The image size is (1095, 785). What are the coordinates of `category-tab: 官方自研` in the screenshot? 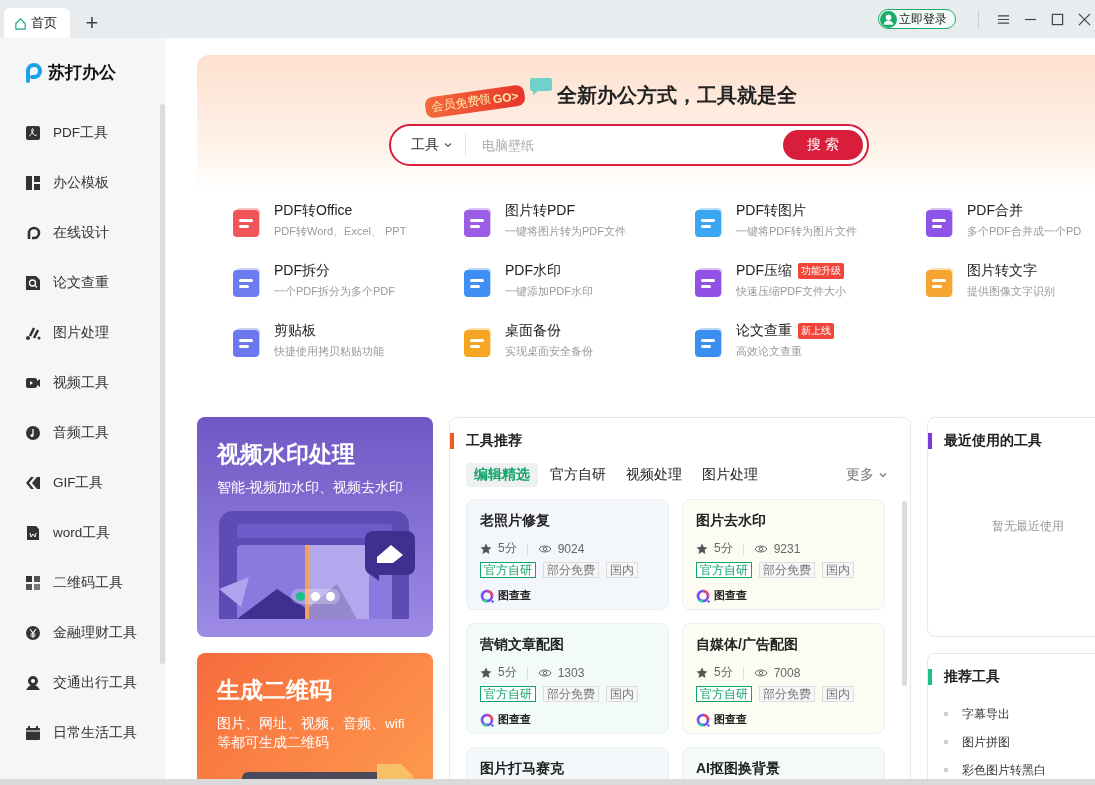 It's located at (578, 475).